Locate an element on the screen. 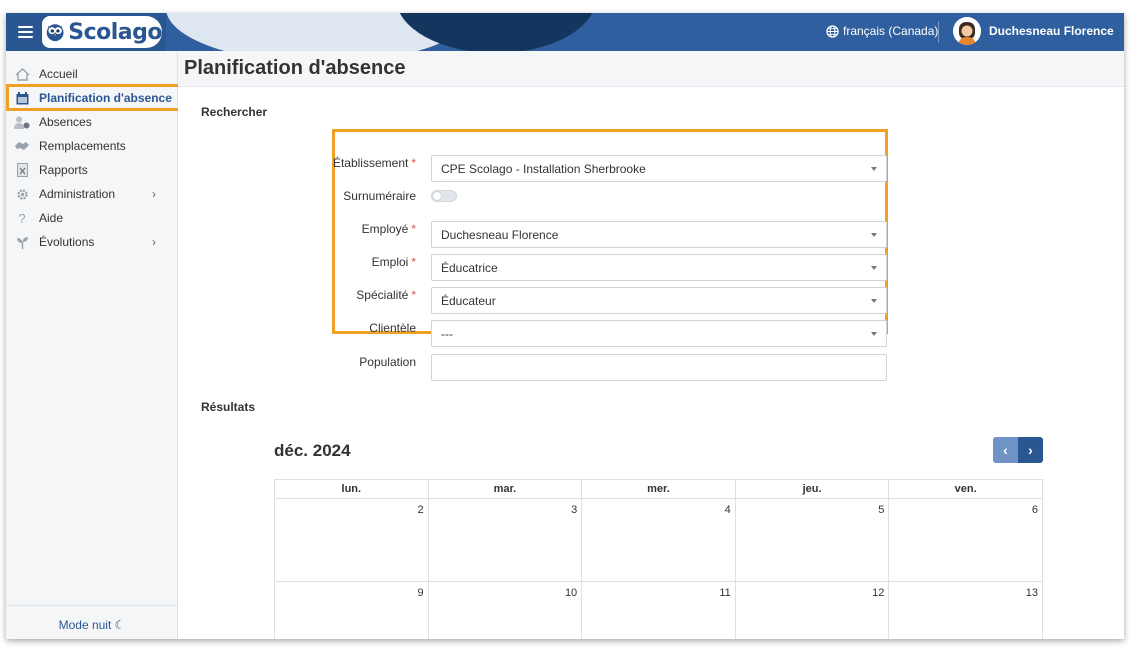 The height and width of the screenshot is (656, 1136). emploi-label: Emploi * is located at coordinates (393, 262).